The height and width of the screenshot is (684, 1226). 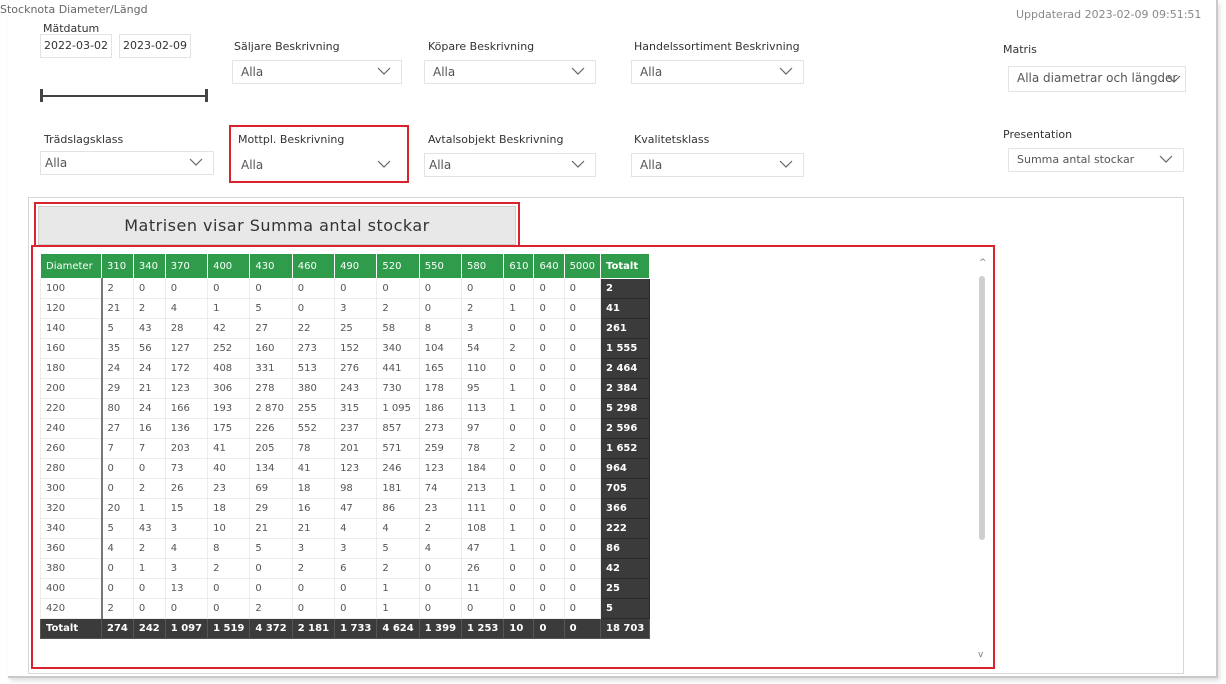 What do you see at coordinates (1143, 14) in the screenshot?
I see `updated-value: 2023-02-09 09:51:51` at bounding box center [1143, 14].